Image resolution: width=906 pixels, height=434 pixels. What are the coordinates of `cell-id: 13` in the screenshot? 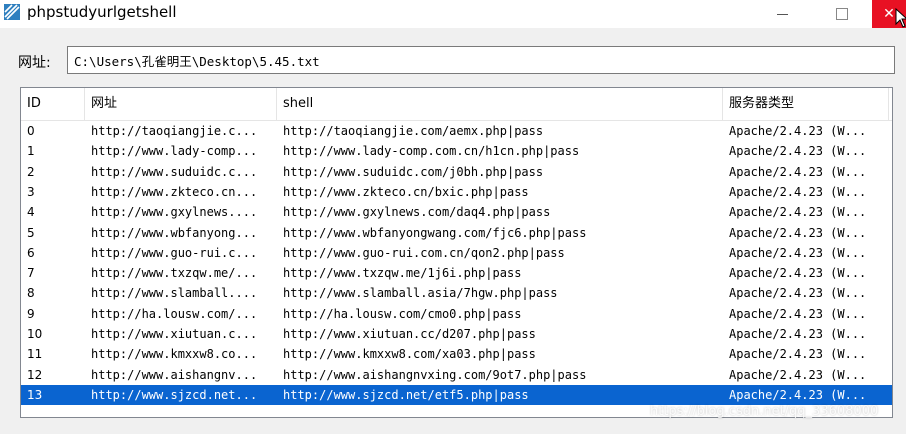 It's located at (35, 394).